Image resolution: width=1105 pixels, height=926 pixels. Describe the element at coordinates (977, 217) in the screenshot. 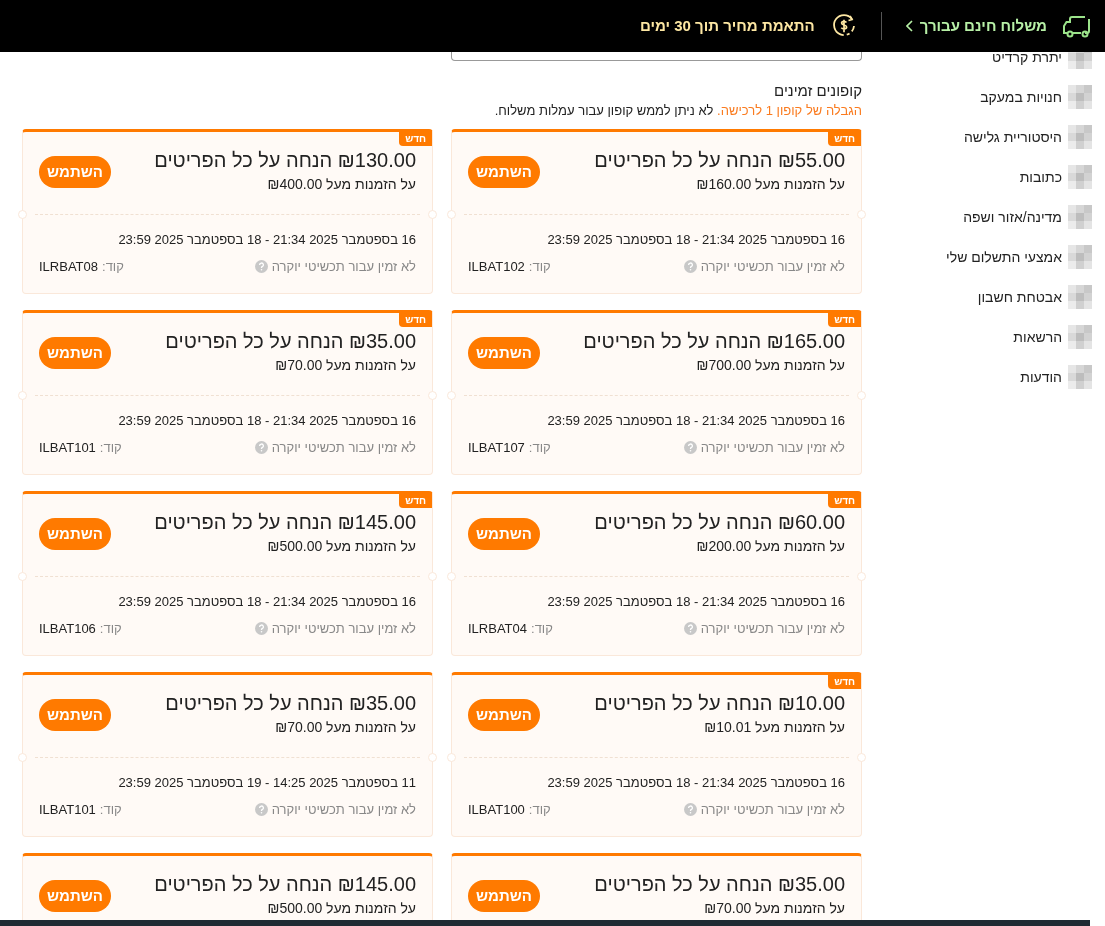

I see `sidebar-item: מדינה/אזור ושפה` at that location.